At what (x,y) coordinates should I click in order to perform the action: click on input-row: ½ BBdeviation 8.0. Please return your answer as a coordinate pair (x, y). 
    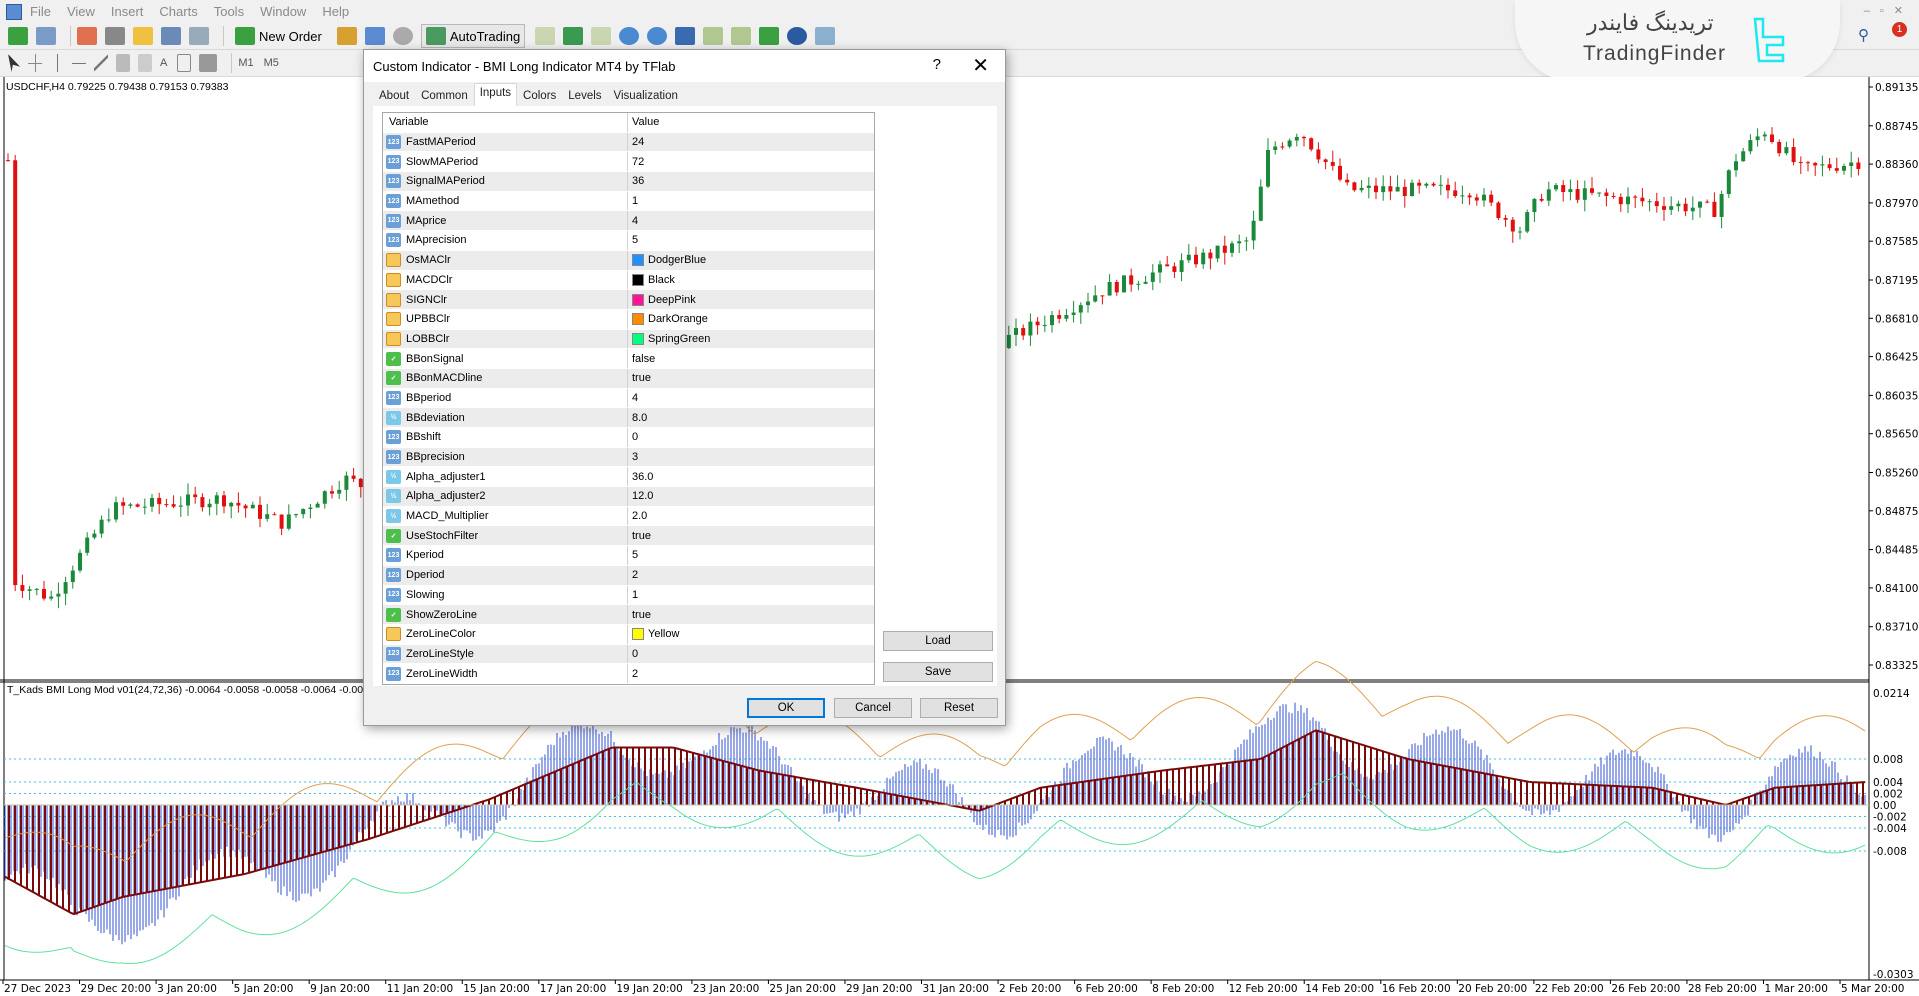
    Looking at the image, I should click on (628, 418).